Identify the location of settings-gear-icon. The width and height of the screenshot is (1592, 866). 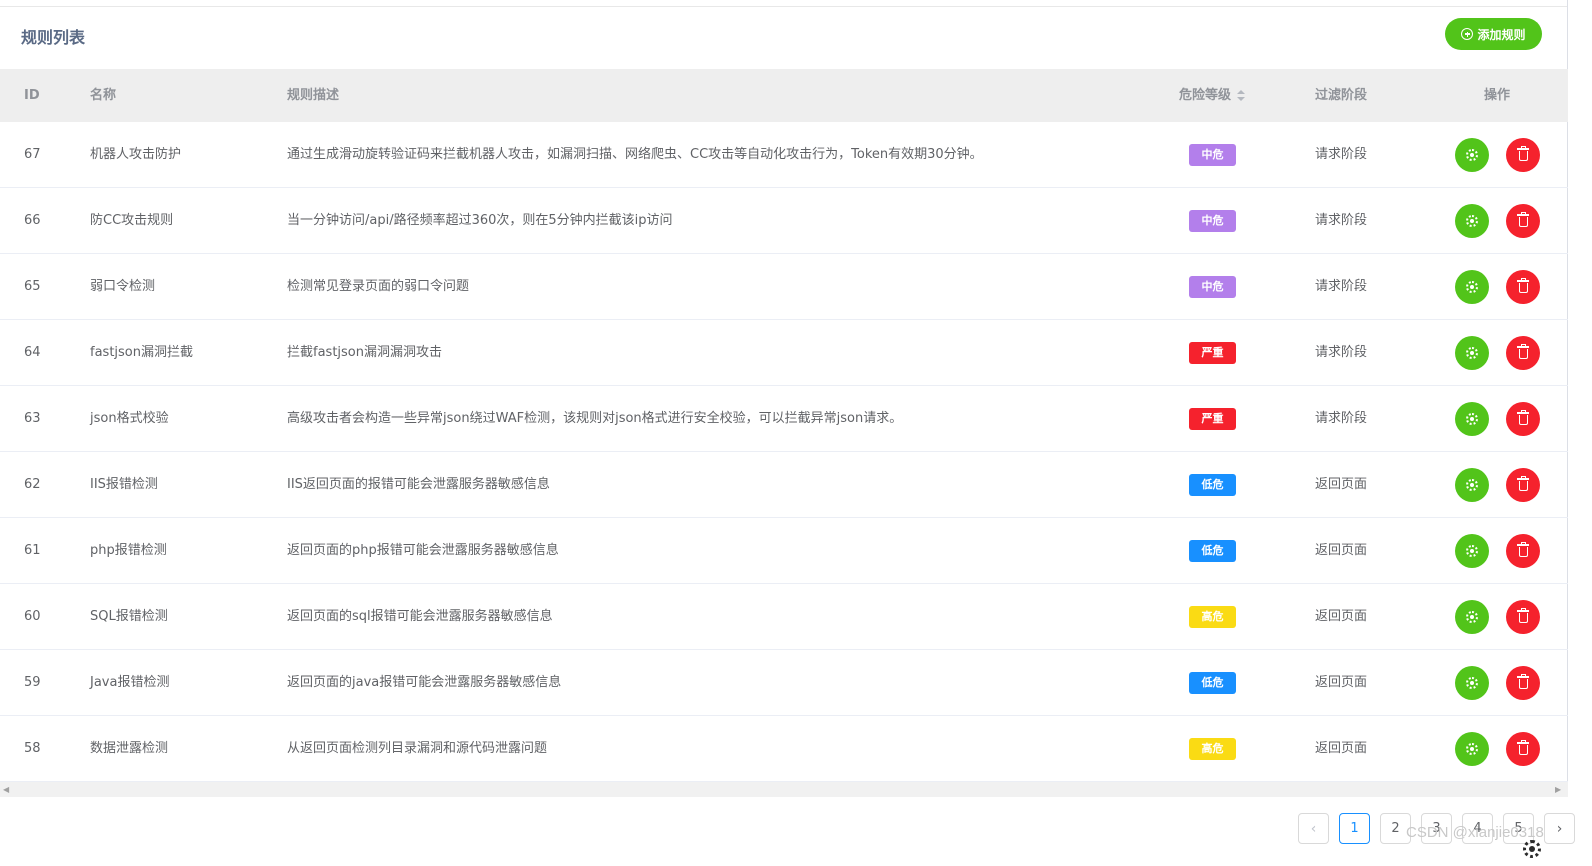
(1532, 849).